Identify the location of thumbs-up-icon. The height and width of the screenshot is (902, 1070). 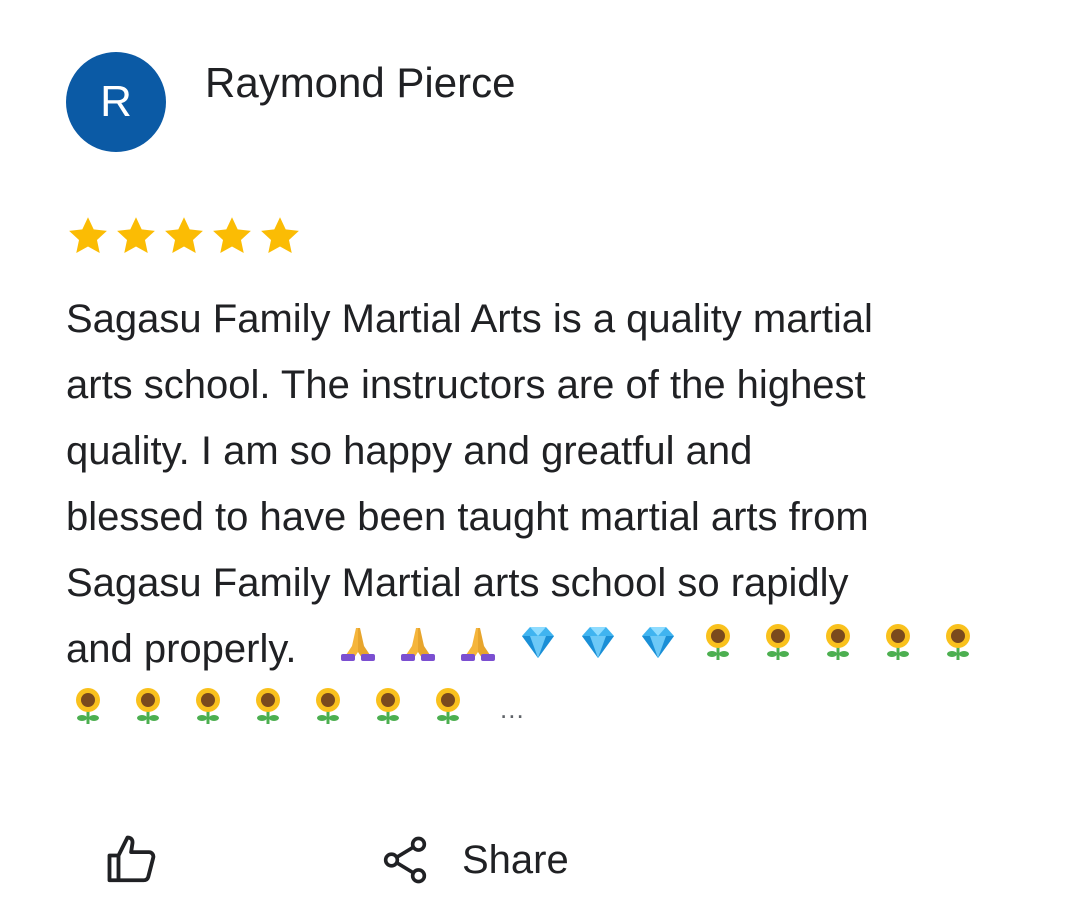
(131, 859).